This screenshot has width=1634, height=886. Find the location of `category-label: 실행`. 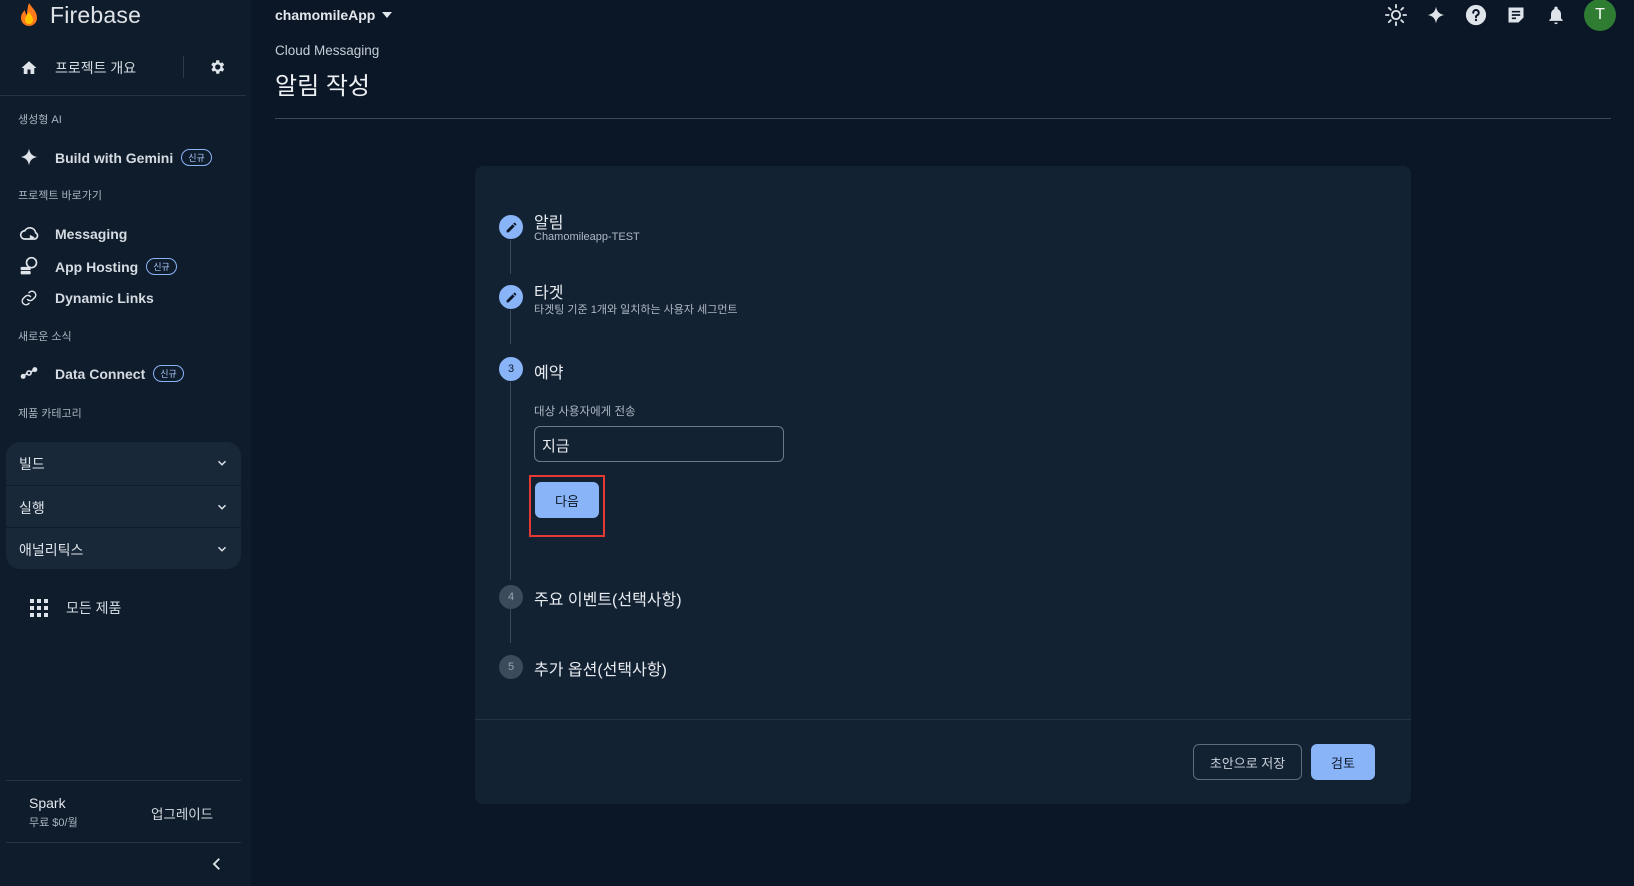

category-label: 실행 is located at coordinates (32, 508).